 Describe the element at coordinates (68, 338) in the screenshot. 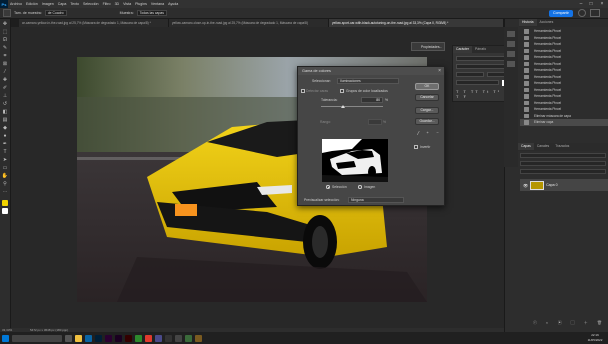

I see `task-view-icon` at that location.